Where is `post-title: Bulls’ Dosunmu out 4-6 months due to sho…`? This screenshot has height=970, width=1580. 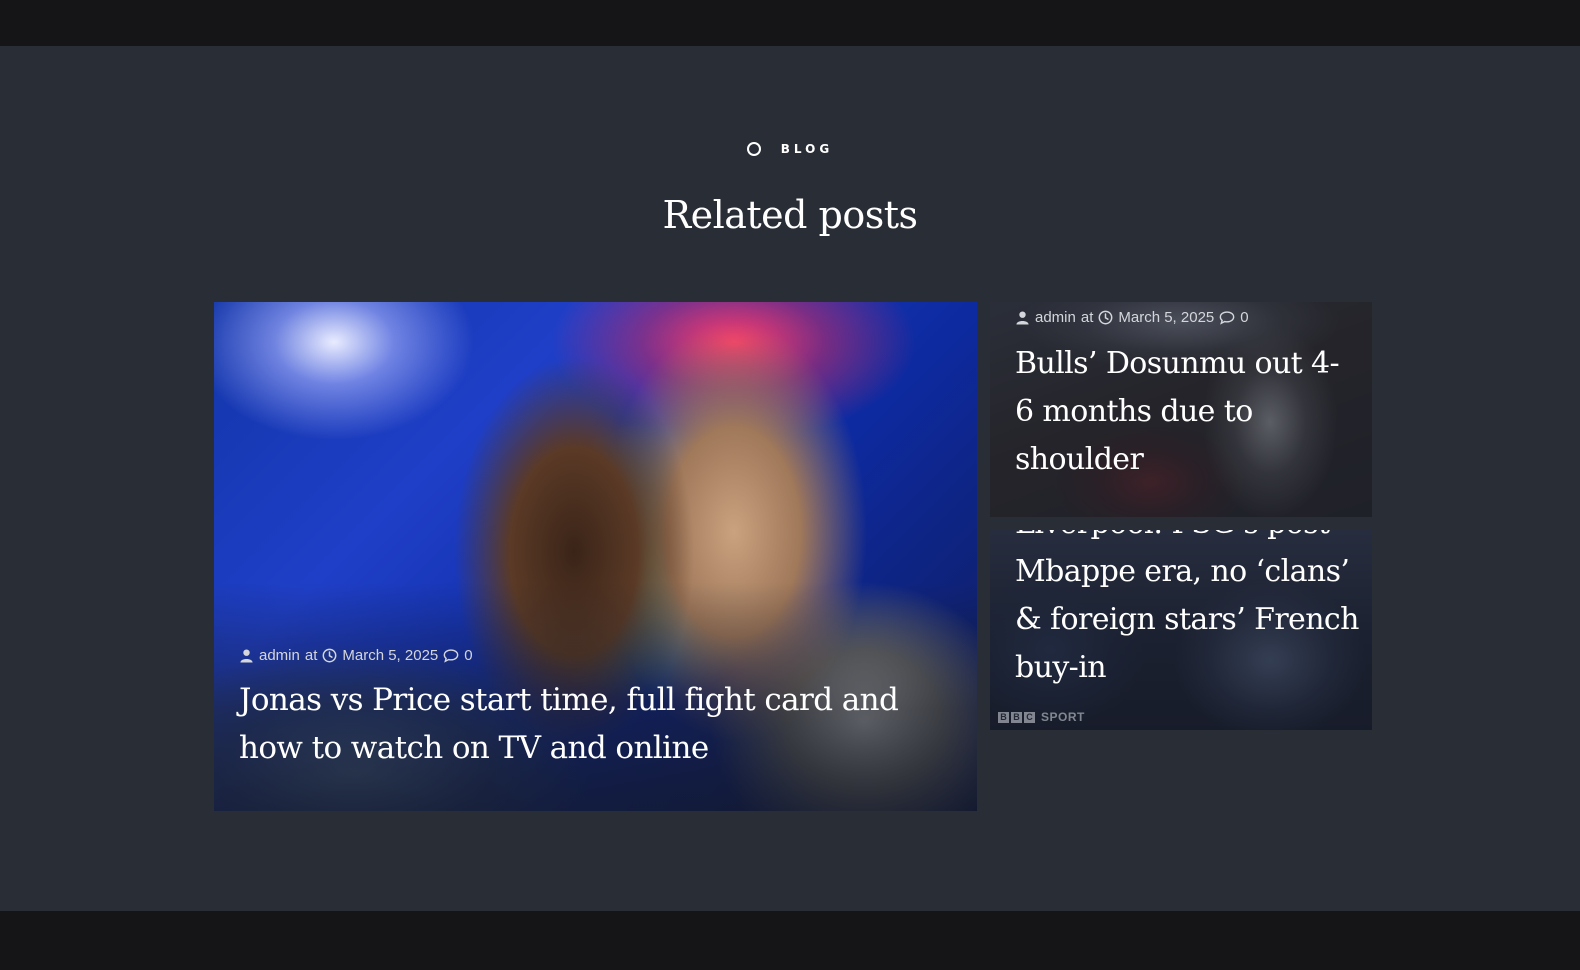
post-title: Bulls’ Dosunmu out 4-6 months due to sho… is located at coordinates (1185, 412).